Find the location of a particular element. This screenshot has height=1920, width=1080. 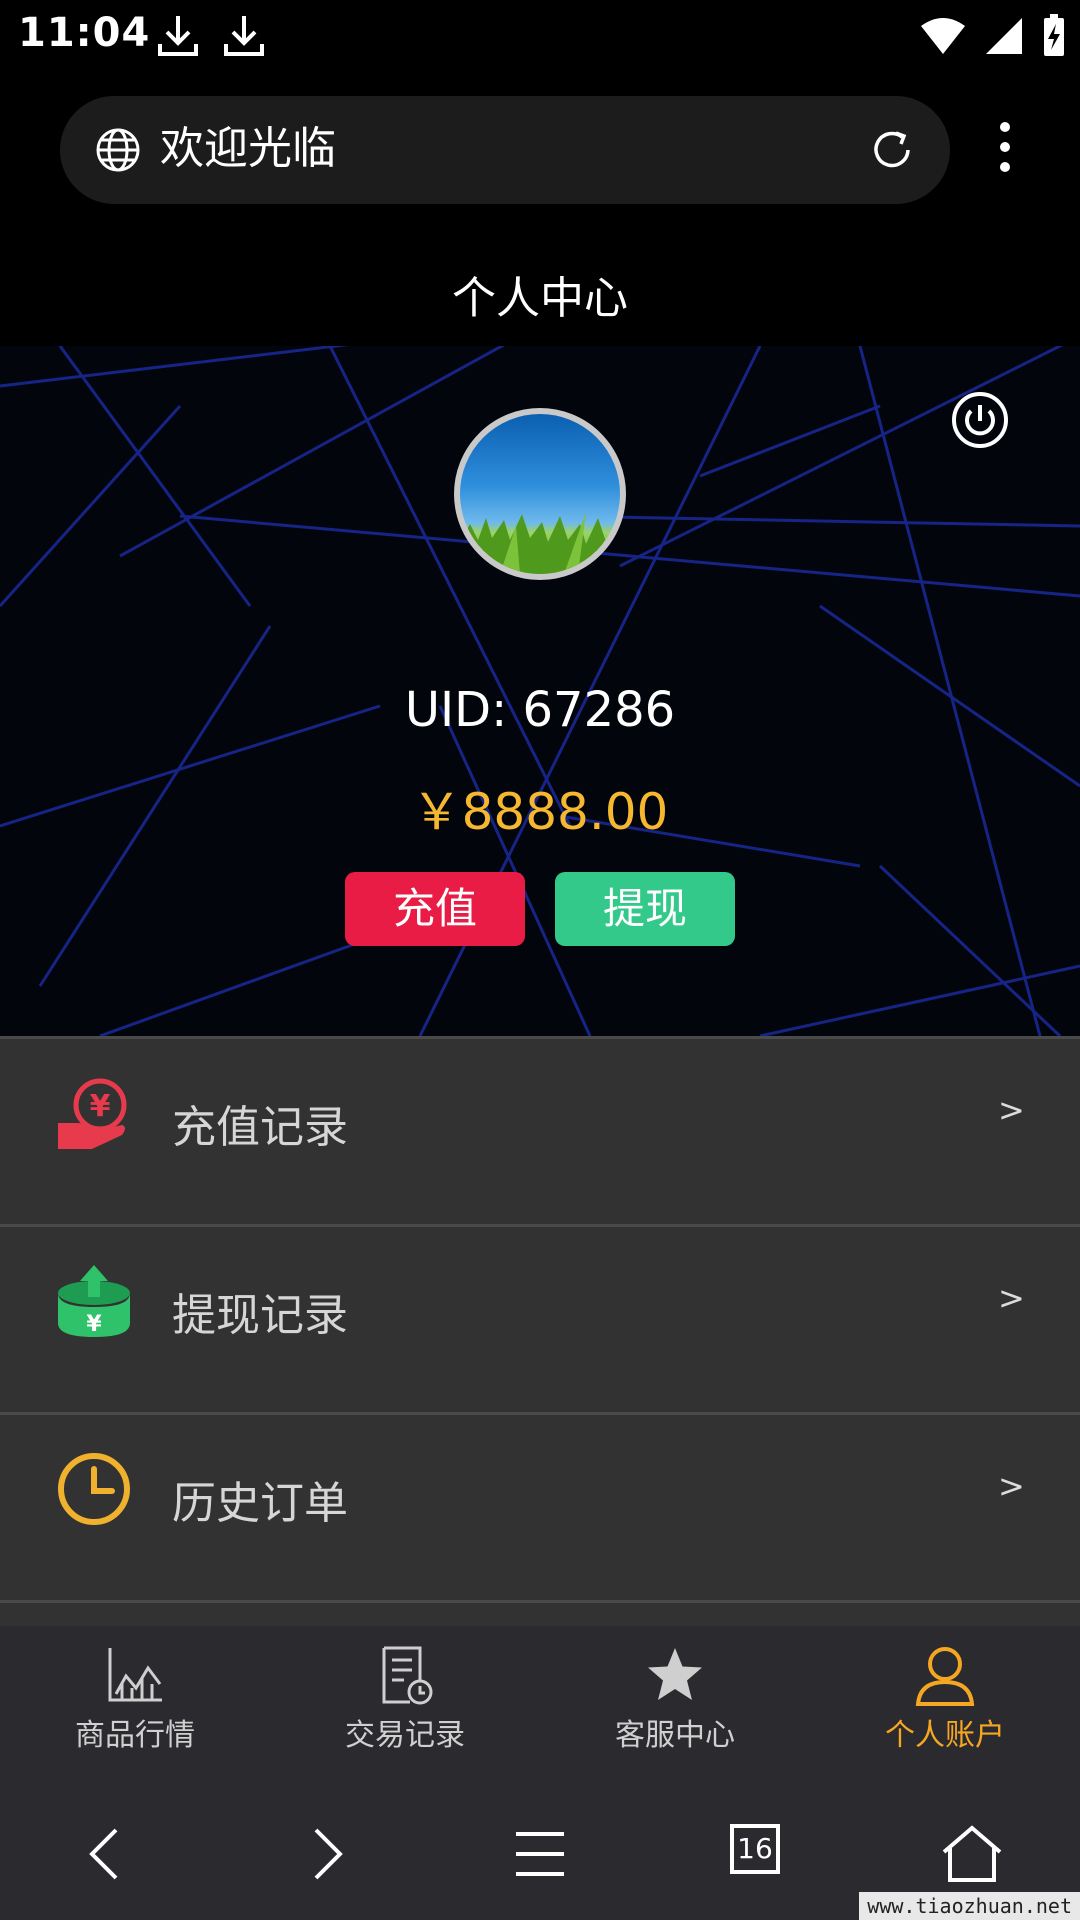

reload-icon is located at coordinates (892, 150).